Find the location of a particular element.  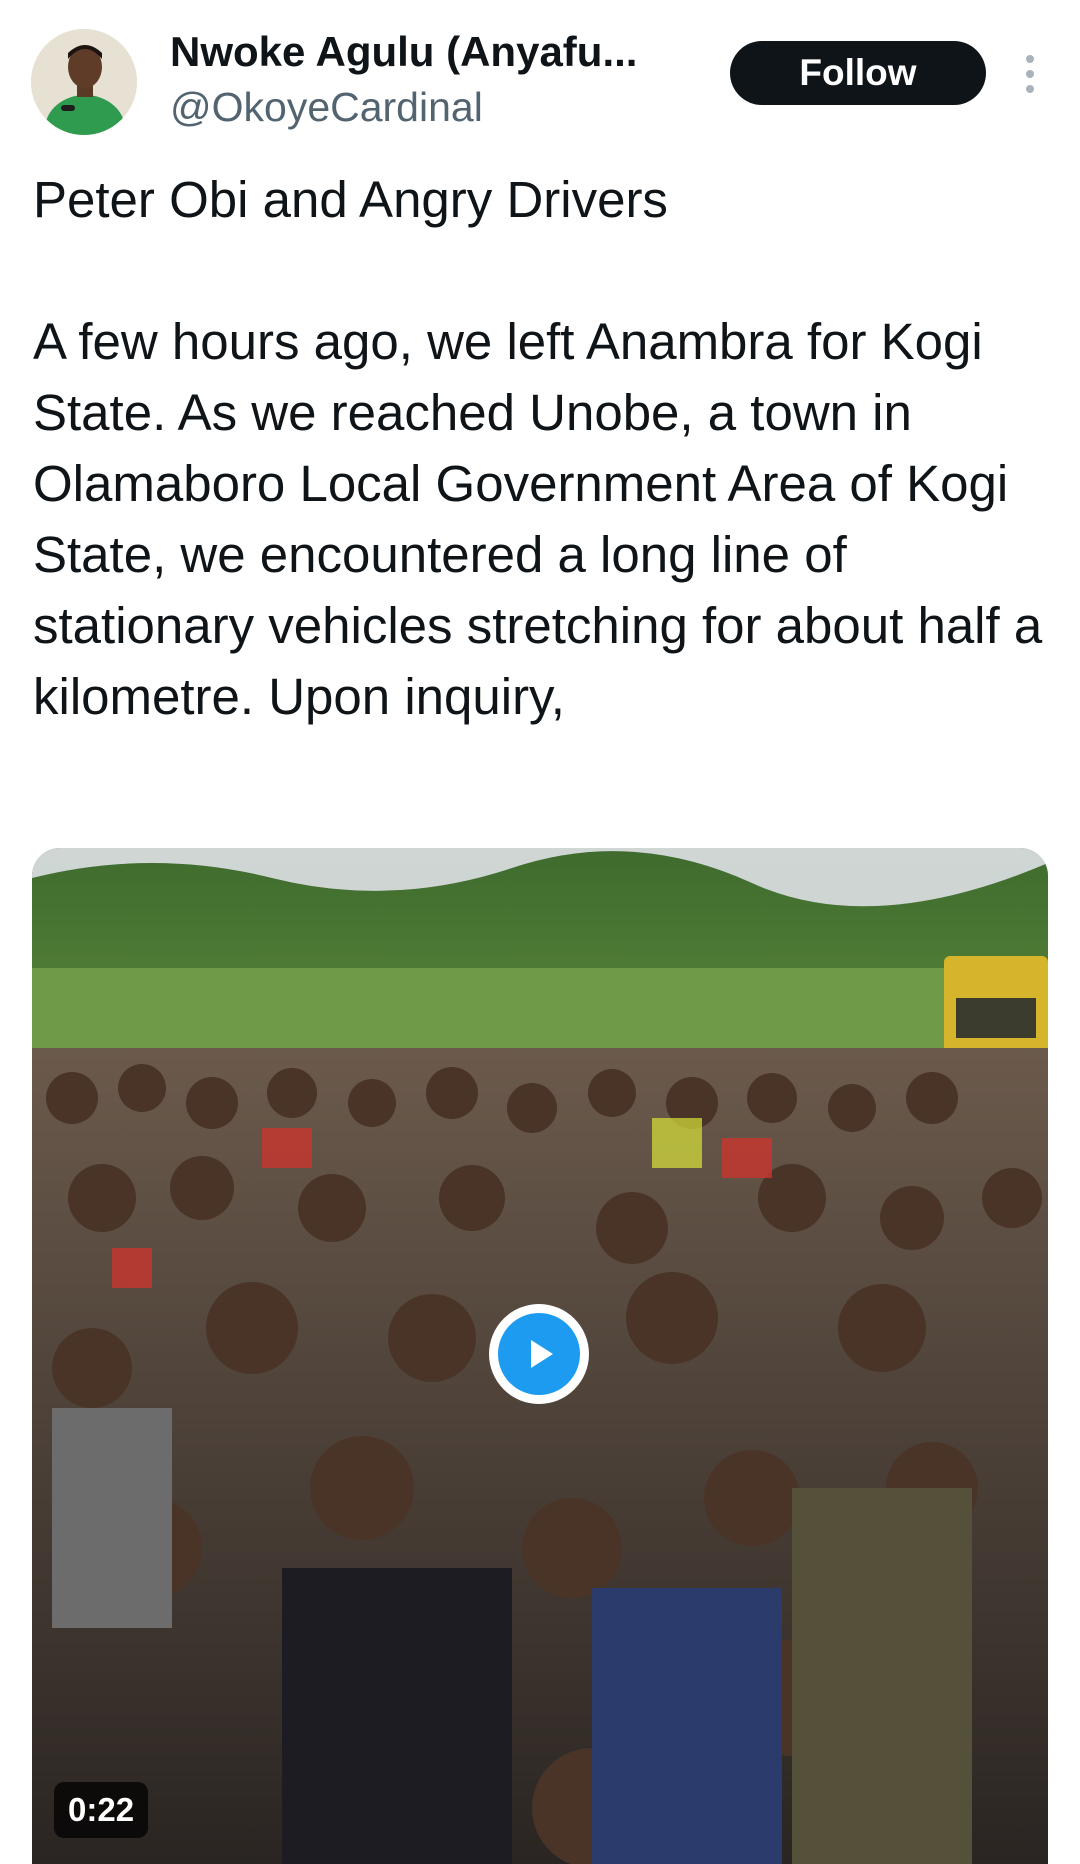

play-icon is located at coordinates (539, 1354).